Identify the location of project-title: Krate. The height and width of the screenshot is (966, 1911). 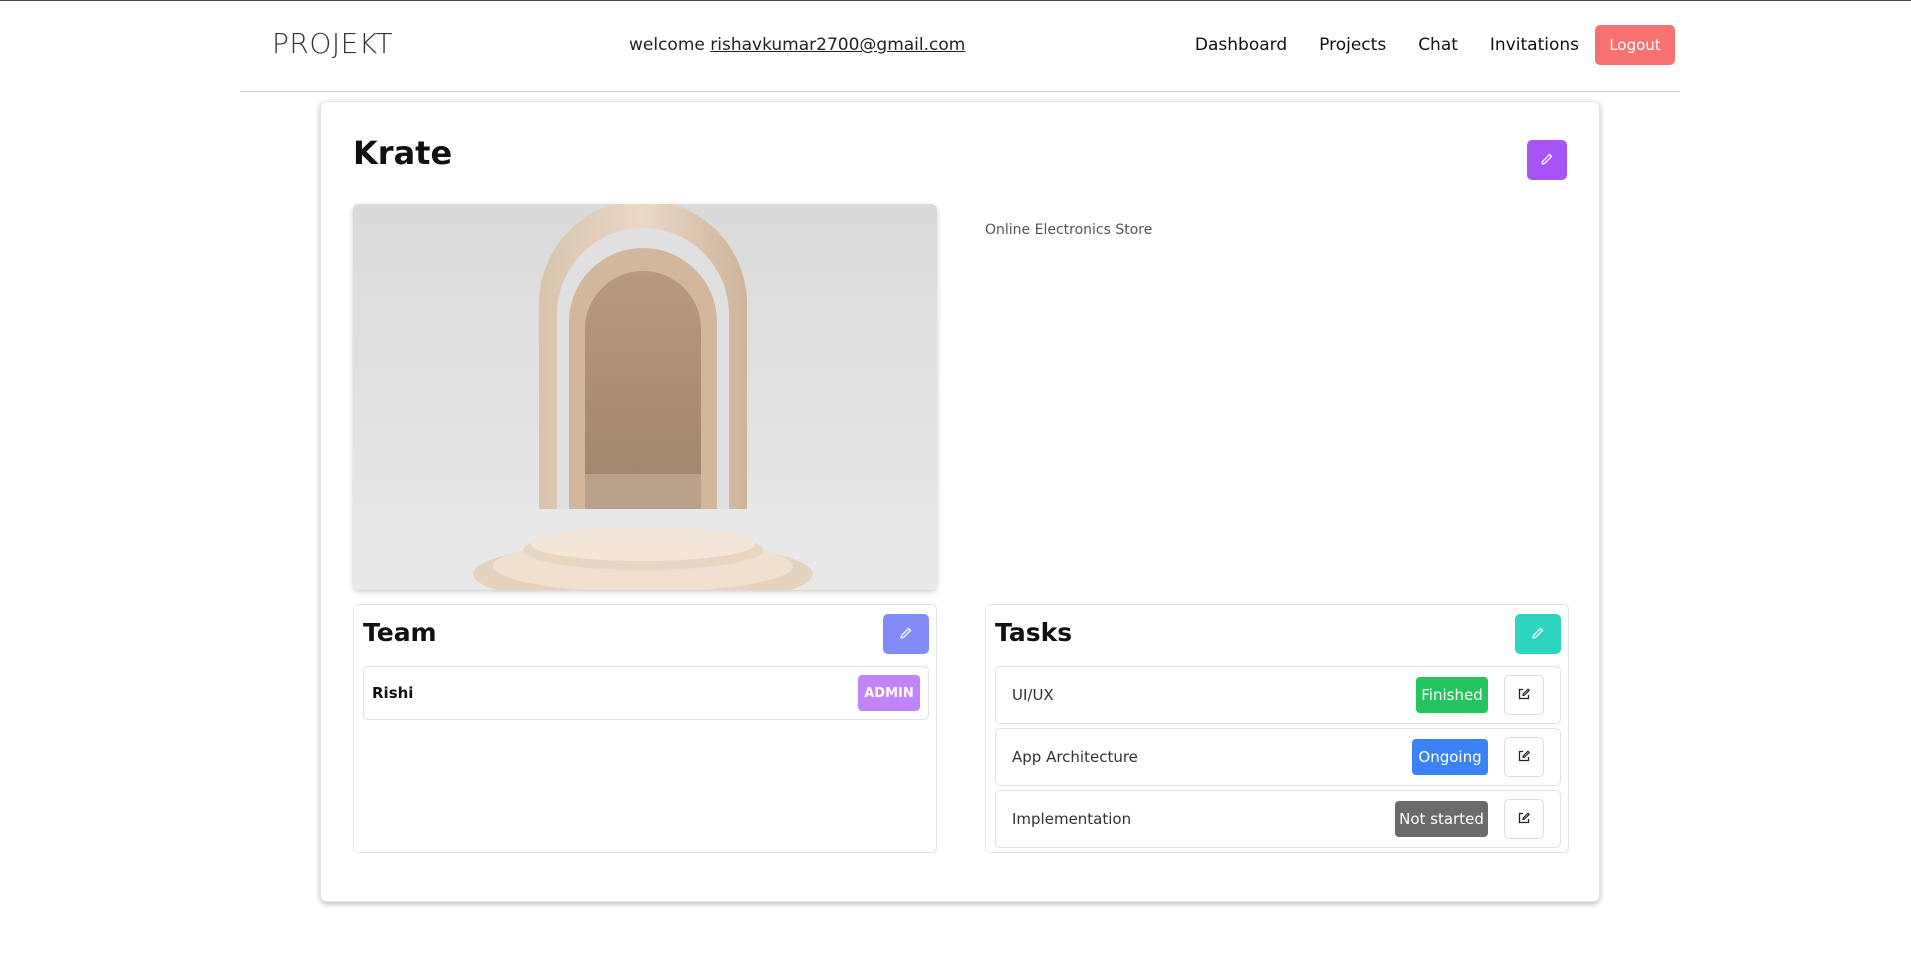
(403, 153).